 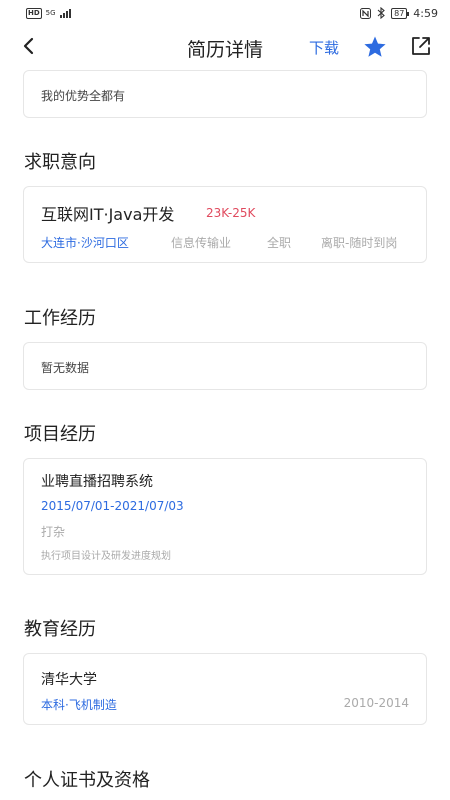 I want to click on work-empty-text: 暂无数据, so click(x=65, y=368).